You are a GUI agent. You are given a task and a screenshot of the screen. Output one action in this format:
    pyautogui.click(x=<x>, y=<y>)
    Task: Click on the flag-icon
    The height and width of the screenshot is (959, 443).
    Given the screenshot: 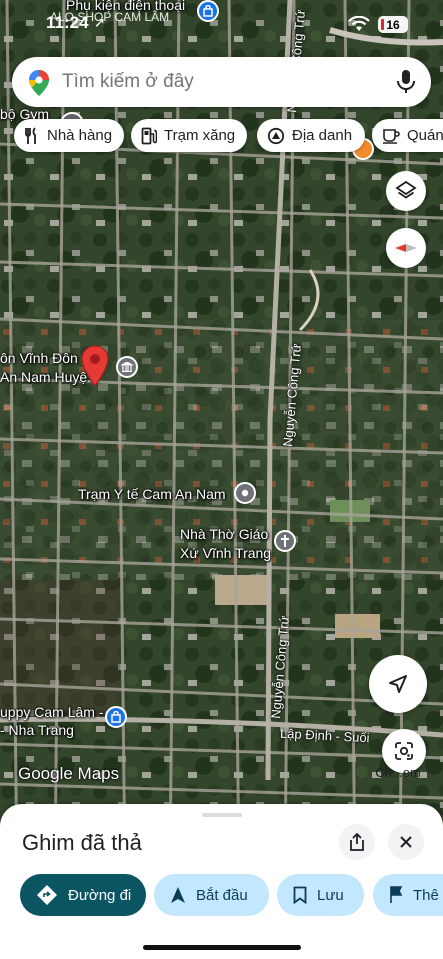 What is the action you would take?
    pyautogui.click(x=396, y=894)
    